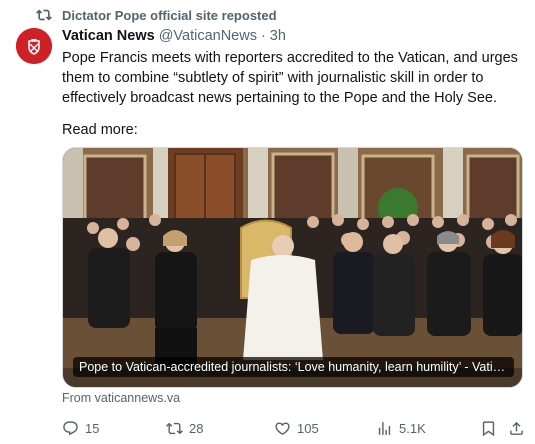  I want to click on vatican-logo-icon, so click(34, 46).